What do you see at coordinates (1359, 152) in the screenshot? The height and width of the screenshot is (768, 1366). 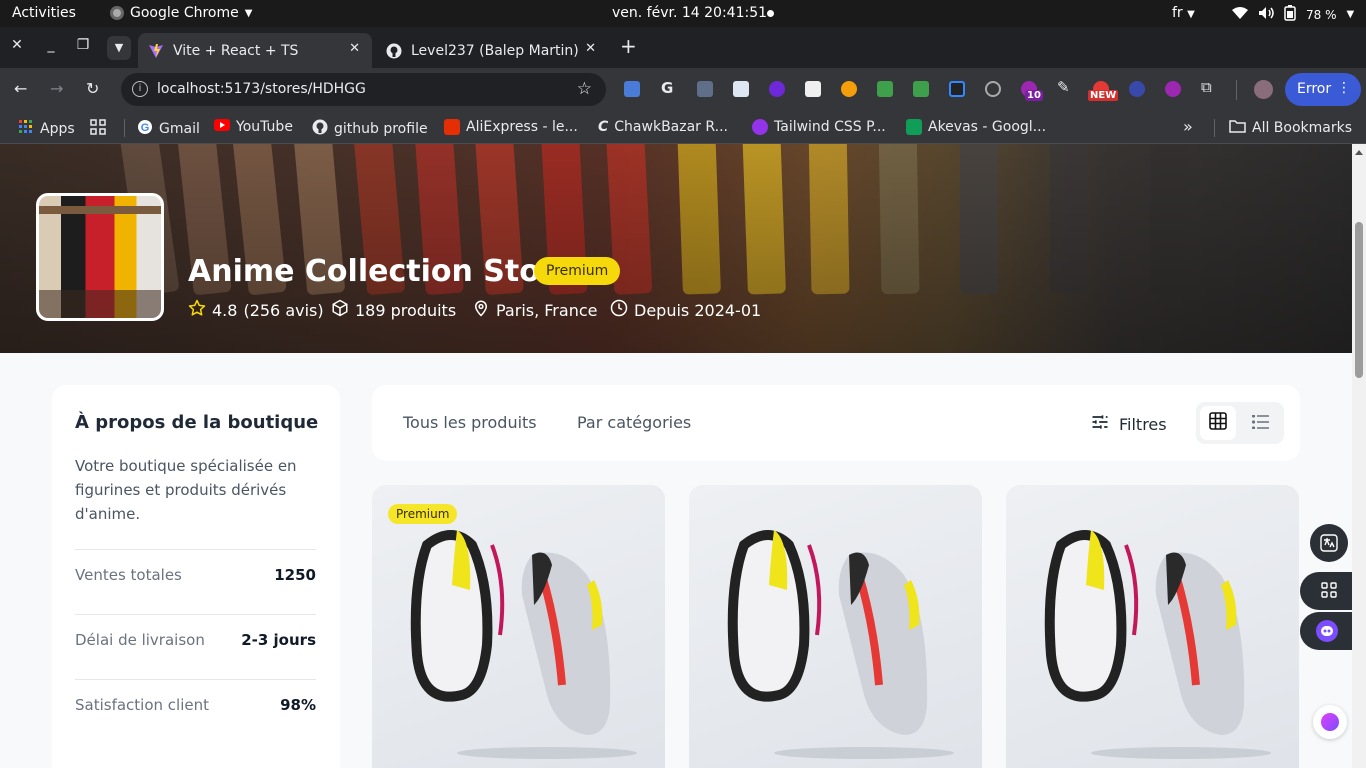 I see `scroll-up-arrow-icon` at bounding box center [1359, 152].